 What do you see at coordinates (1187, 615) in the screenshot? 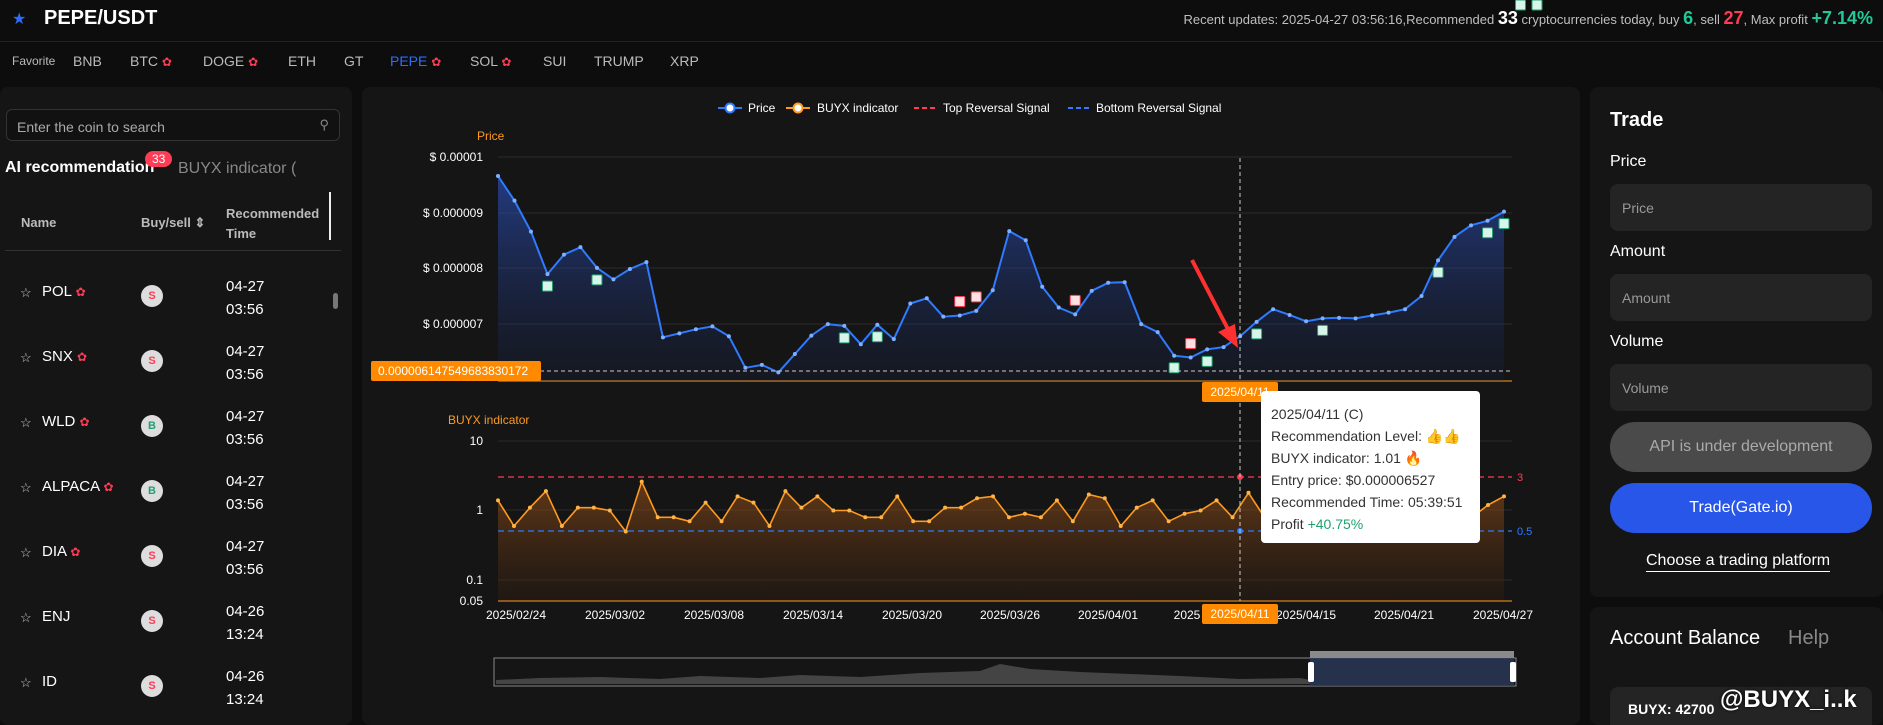
I see `x-tick: 2025` at bounding box center [1187, 615].